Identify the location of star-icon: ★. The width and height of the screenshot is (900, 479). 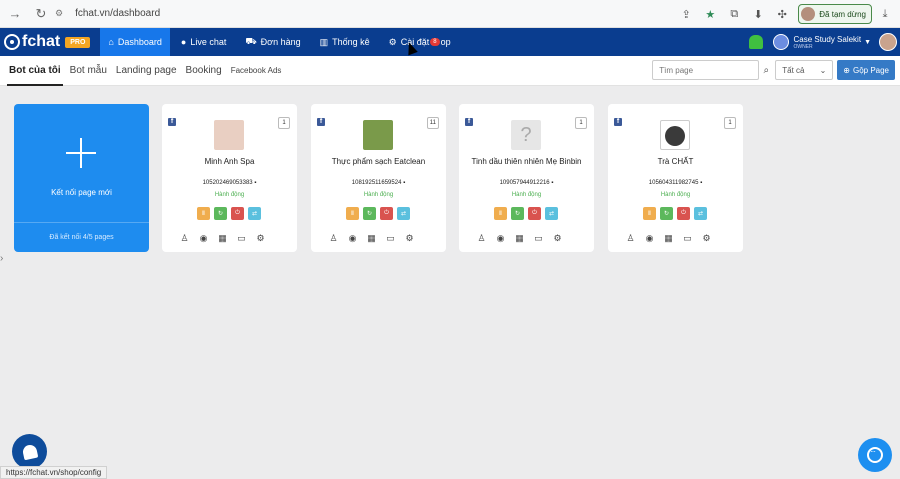
(710, 14).